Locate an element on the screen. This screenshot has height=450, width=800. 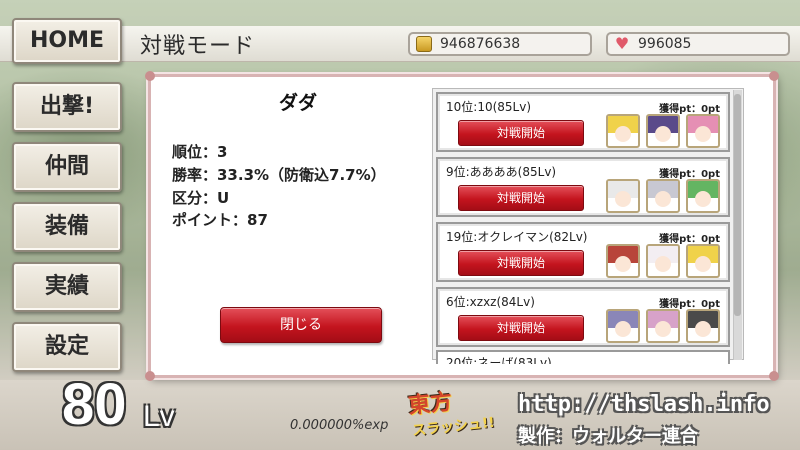
opponent-card: 10位:10(85Lv) 獲得pt：0pt 対戦開始 is located at coordinates (583, 122).